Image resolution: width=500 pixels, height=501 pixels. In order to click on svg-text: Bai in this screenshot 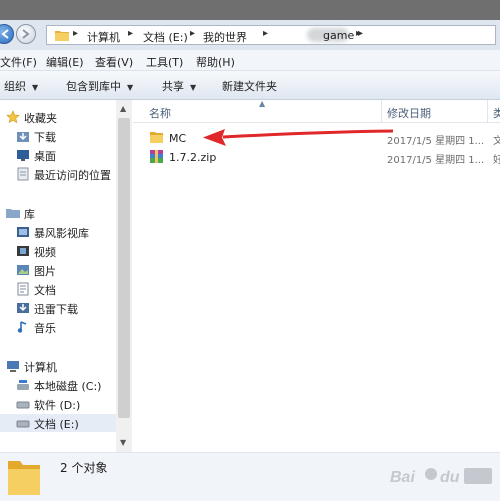, I will do `click(402, 477)`.